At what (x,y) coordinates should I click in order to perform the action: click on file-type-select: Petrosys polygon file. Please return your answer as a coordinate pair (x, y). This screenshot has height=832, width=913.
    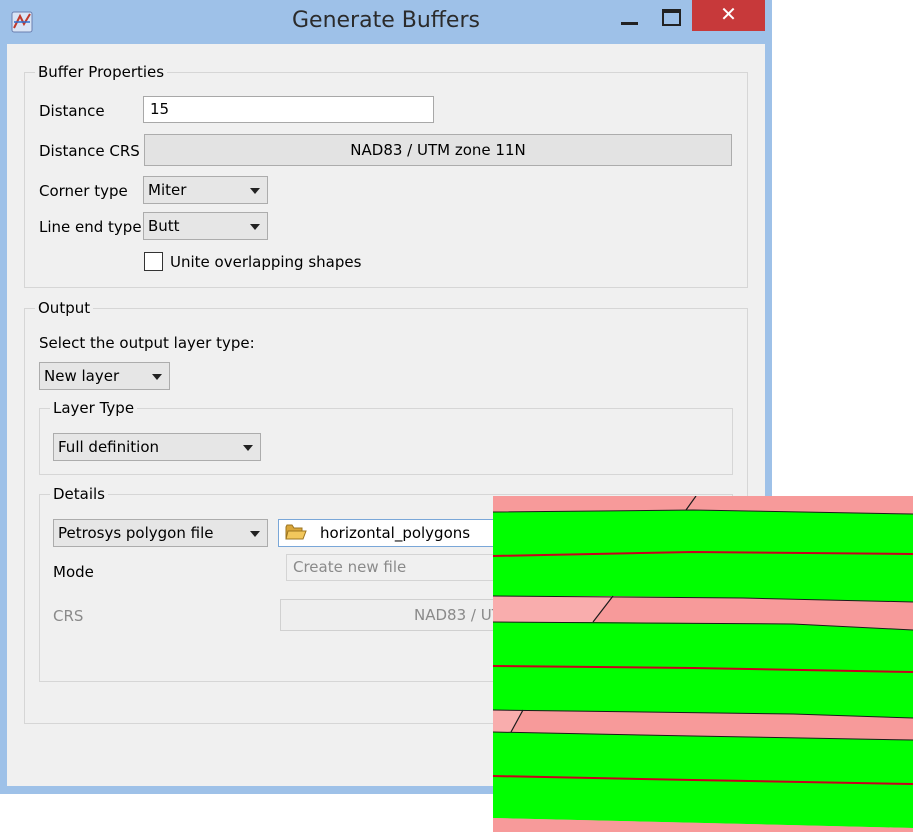
    Looking at the image, I should click on (160, 533).